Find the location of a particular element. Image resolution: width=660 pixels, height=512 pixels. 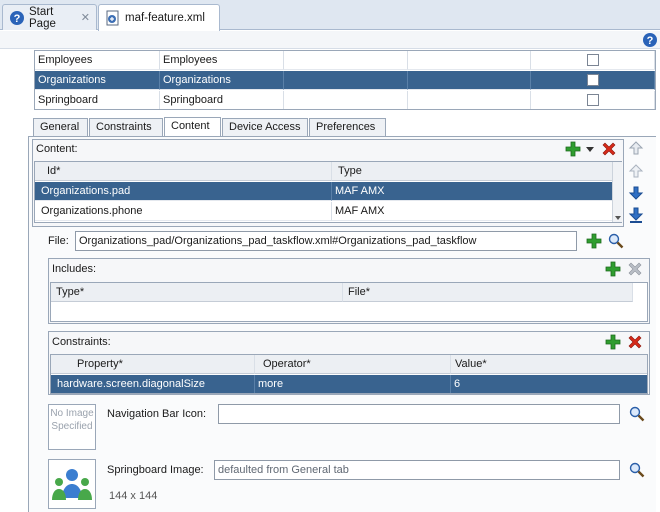

table-header: Type* File* is located at coordinates (342, 292).